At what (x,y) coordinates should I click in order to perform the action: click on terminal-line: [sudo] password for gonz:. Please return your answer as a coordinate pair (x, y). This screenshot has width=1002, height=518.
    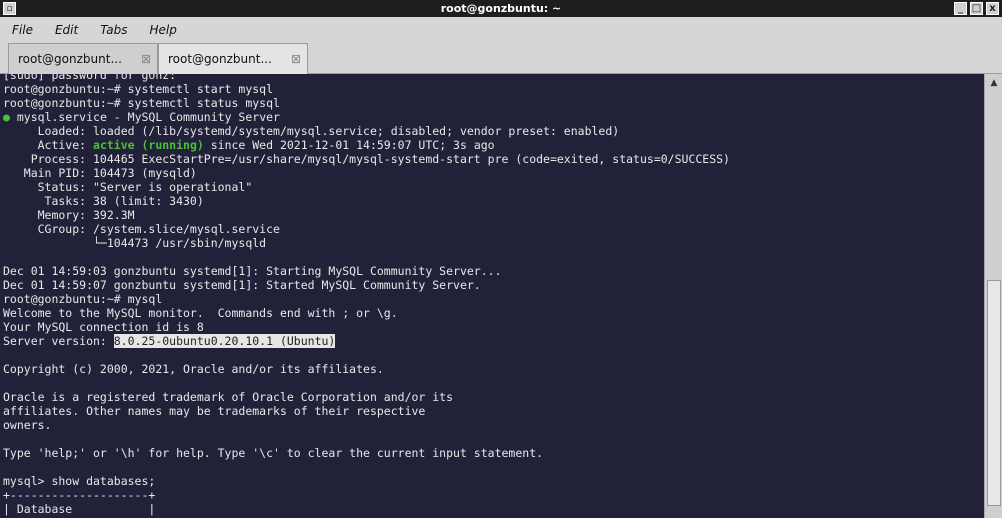
    Looking at the image, I should click on (90, 78).